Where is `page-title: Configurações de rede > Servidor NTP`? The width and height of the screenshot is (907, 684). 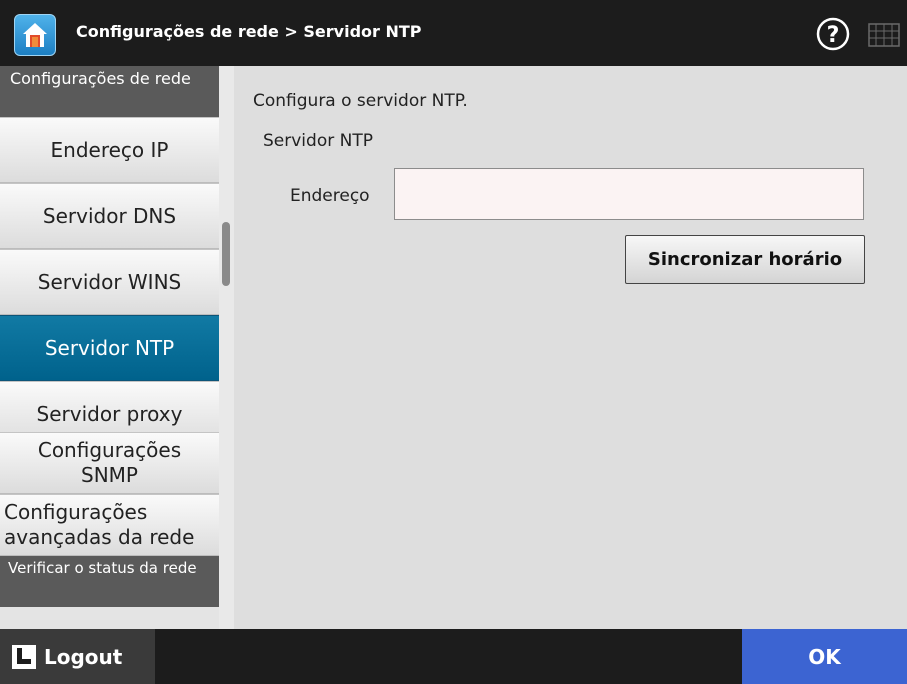 page-title: Configurações de rede > Servidor NTP is located at coordinates (249, 31).